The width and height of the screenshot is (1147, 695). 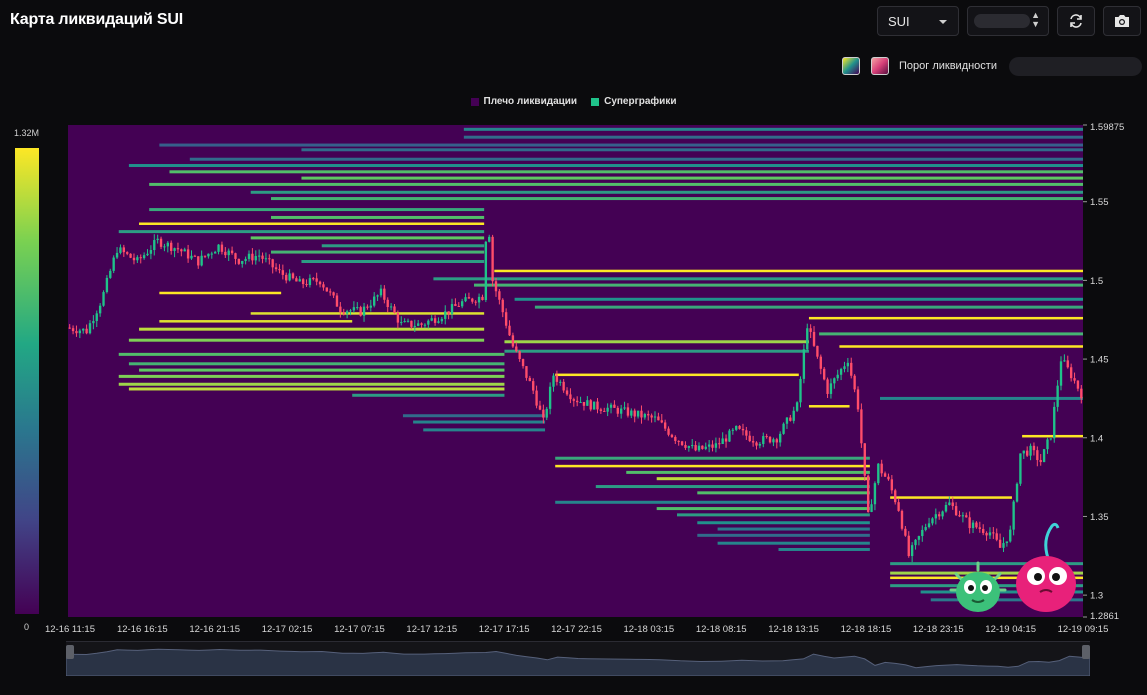 I want to click on time-navigator, so click(x=578, y=659).